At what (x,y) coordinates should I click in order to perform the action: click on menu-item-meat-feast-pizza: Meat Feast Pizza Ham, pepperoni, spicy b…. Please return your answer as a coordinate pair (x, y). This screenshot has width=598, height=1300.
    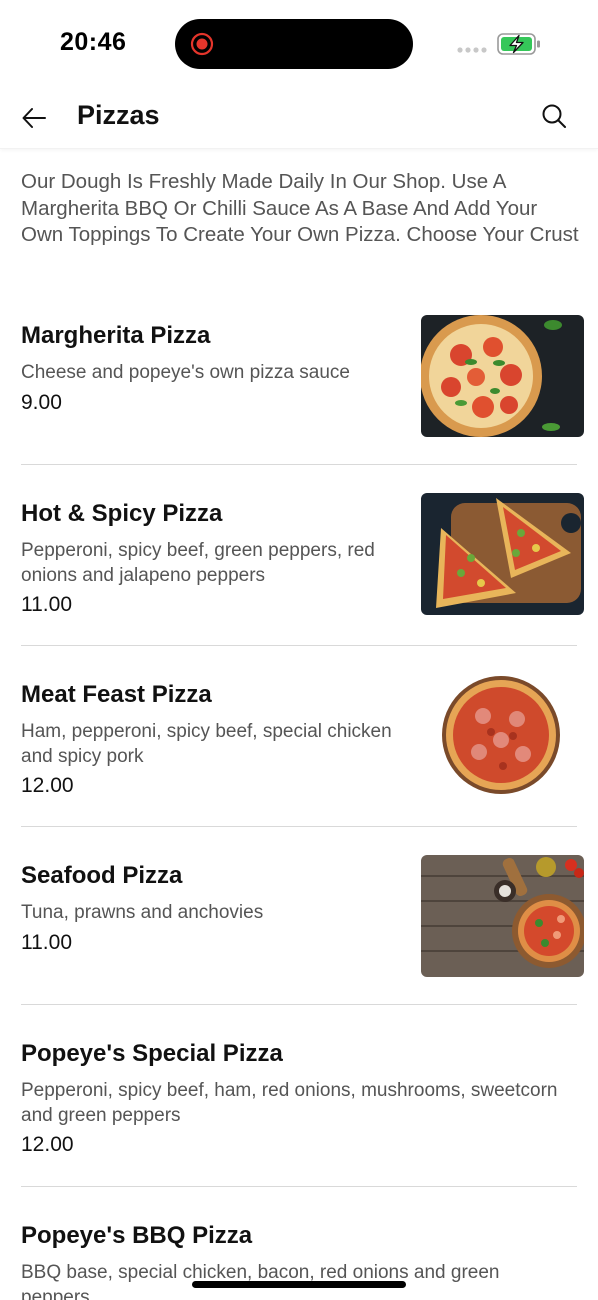
    Looking at the image, I should click on (299, 741).